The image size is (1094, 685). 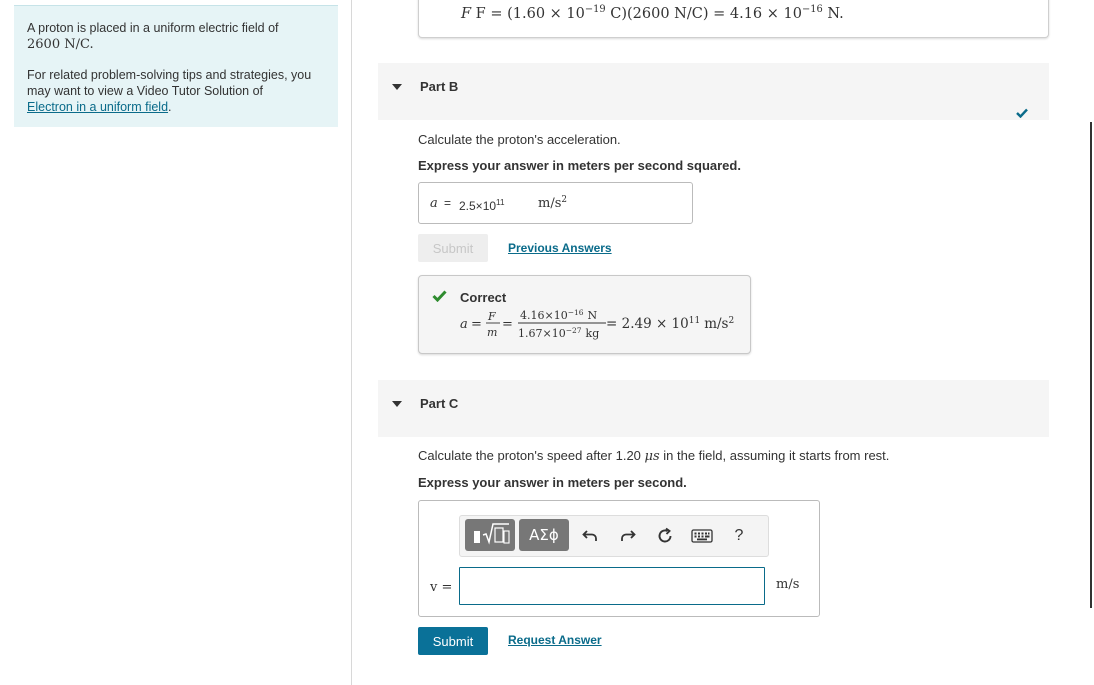 What do you see at coordinates (439, 86) in the screenshot?
I see `partB-title: Part B` at bounding box center [439, 86].